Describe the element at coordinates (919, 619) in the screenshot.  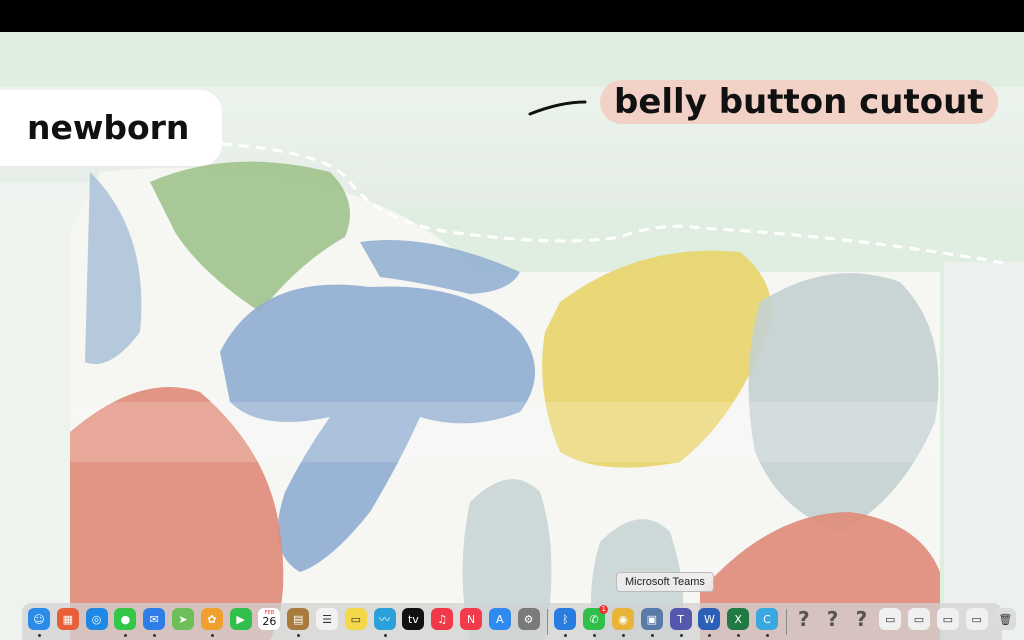
I see `window-thumbnail-2: ▭` at that location.